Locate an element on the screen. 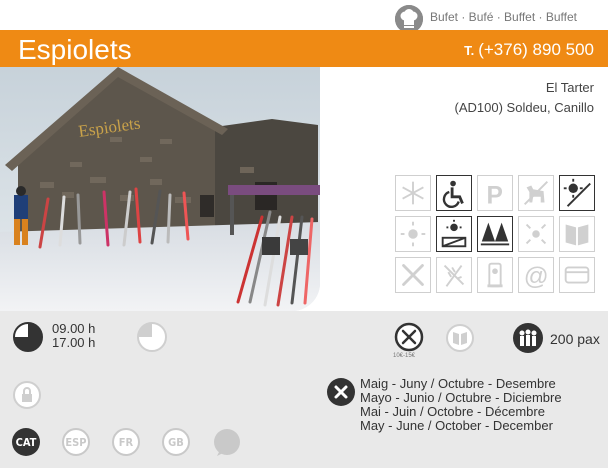  speech-bubble-icon is located at coordinates (227, 445).